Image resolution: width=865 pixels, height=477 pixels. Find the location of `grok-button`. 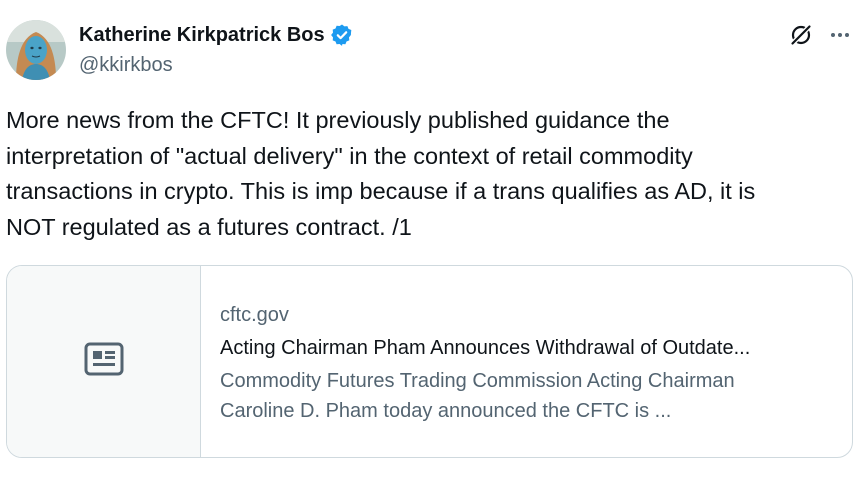

grok-button is located at coordinates (801, 37).